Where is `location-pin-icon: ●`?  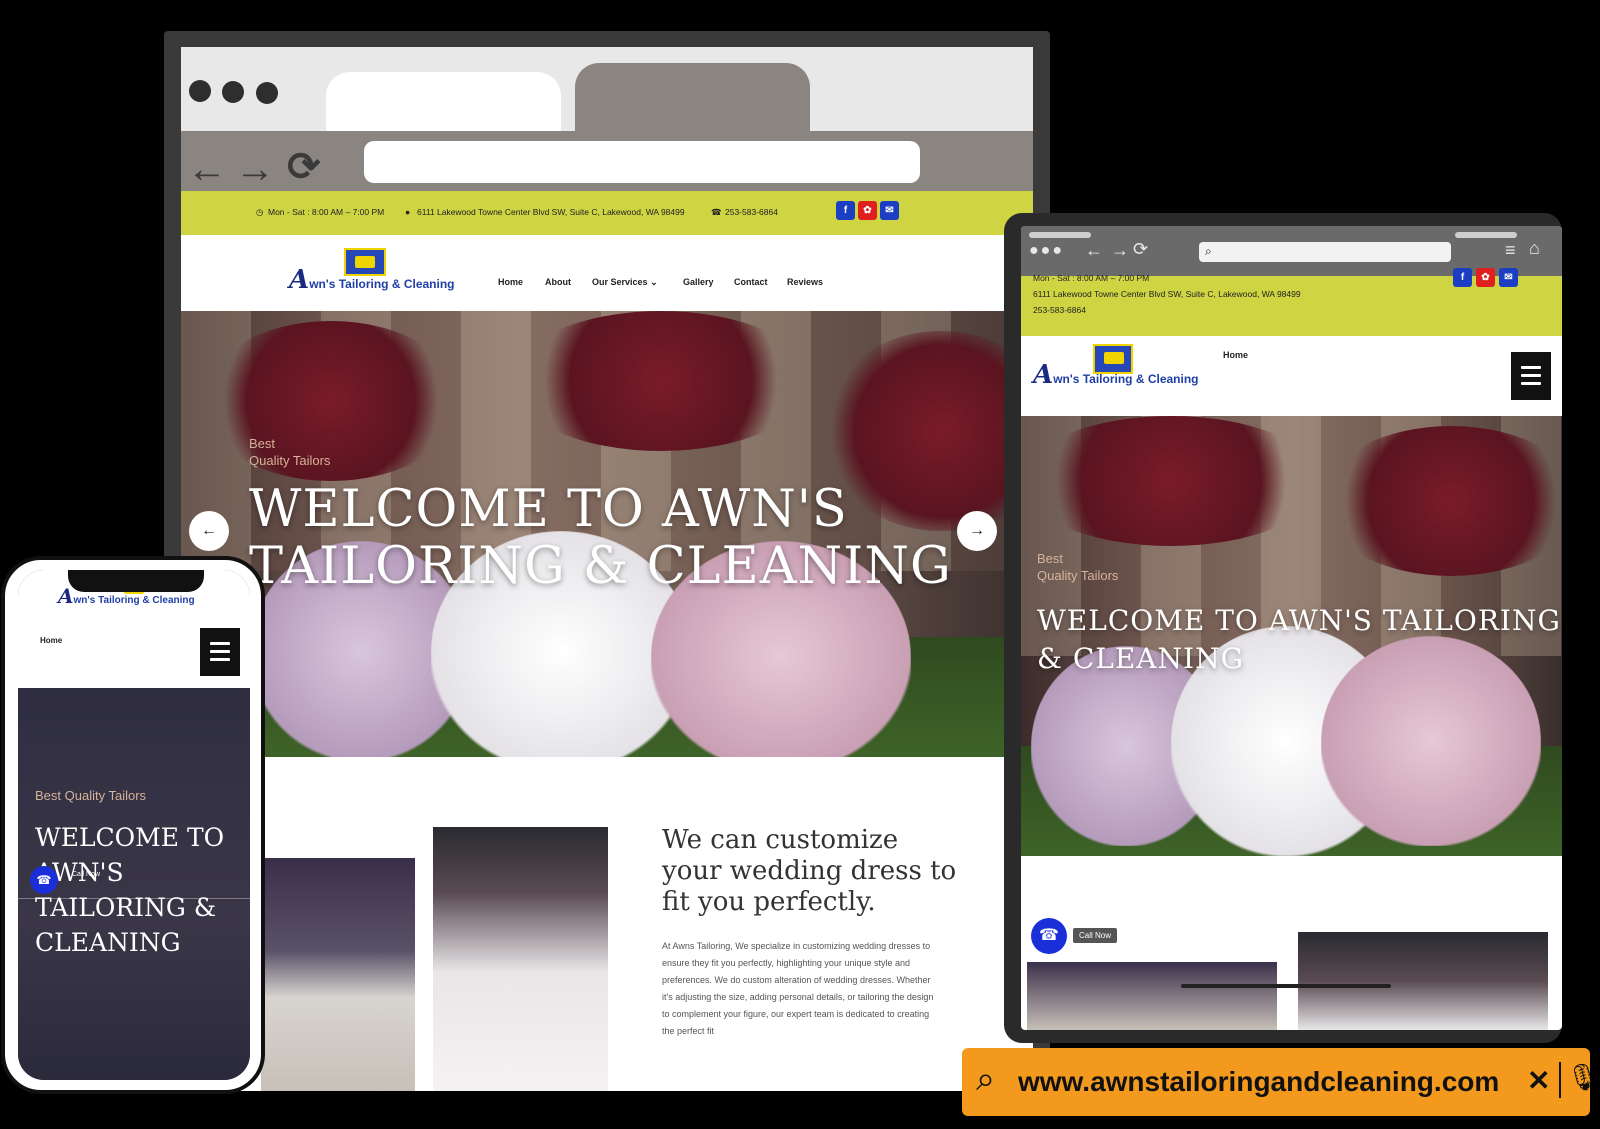 location-pin-icon: ● is located at coordinates (408, 212).